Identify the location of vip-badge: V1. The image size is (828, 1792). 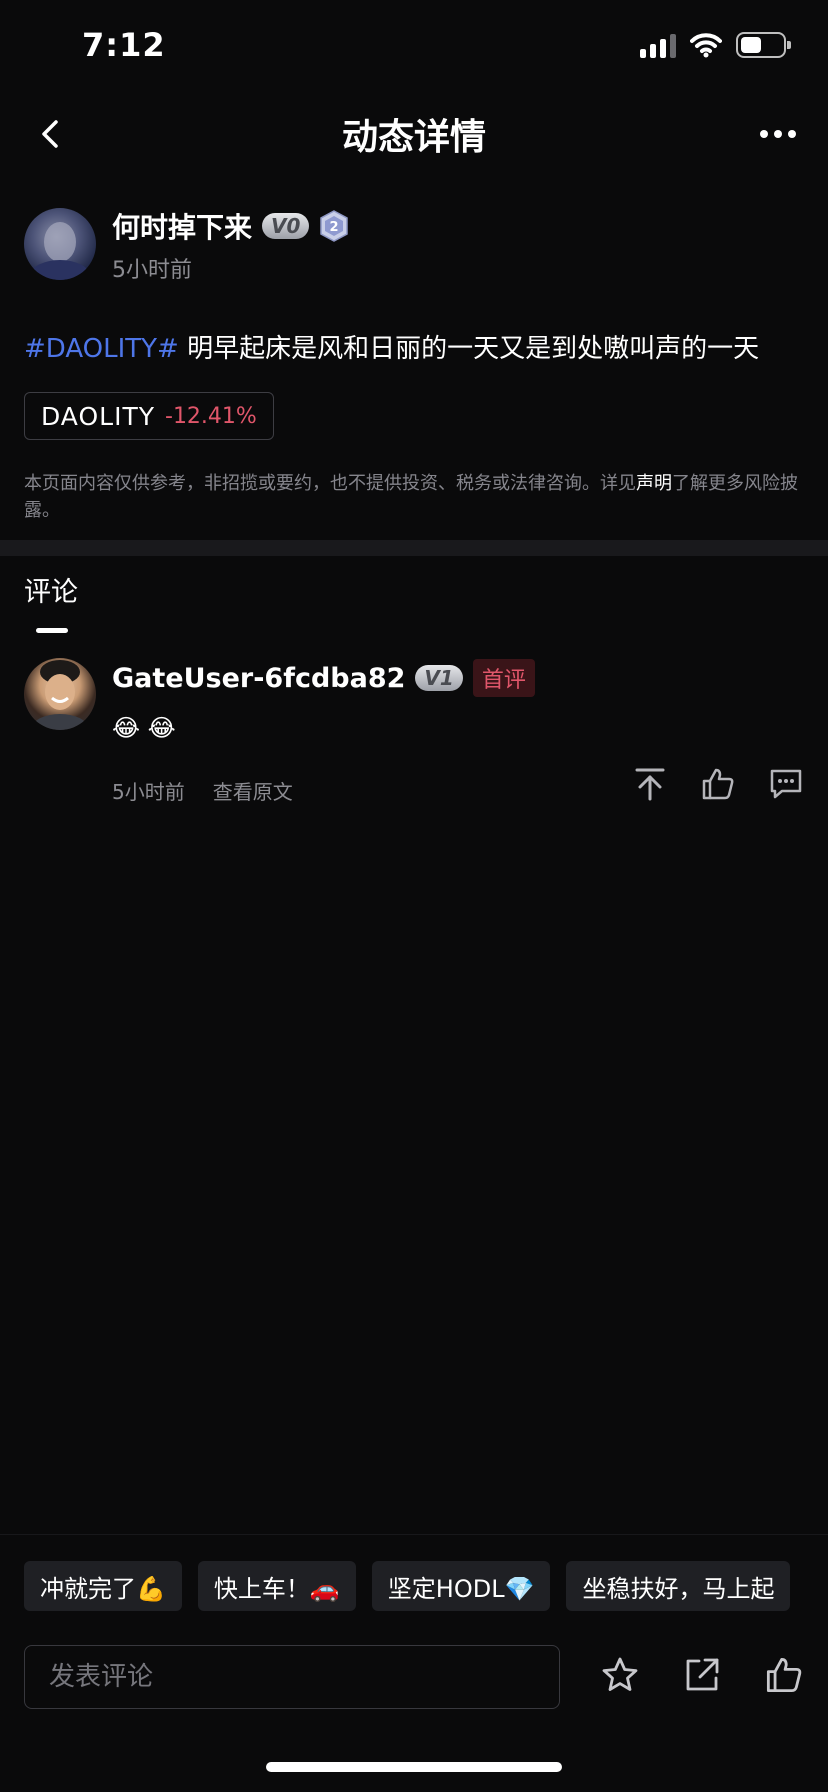
(439, 678).